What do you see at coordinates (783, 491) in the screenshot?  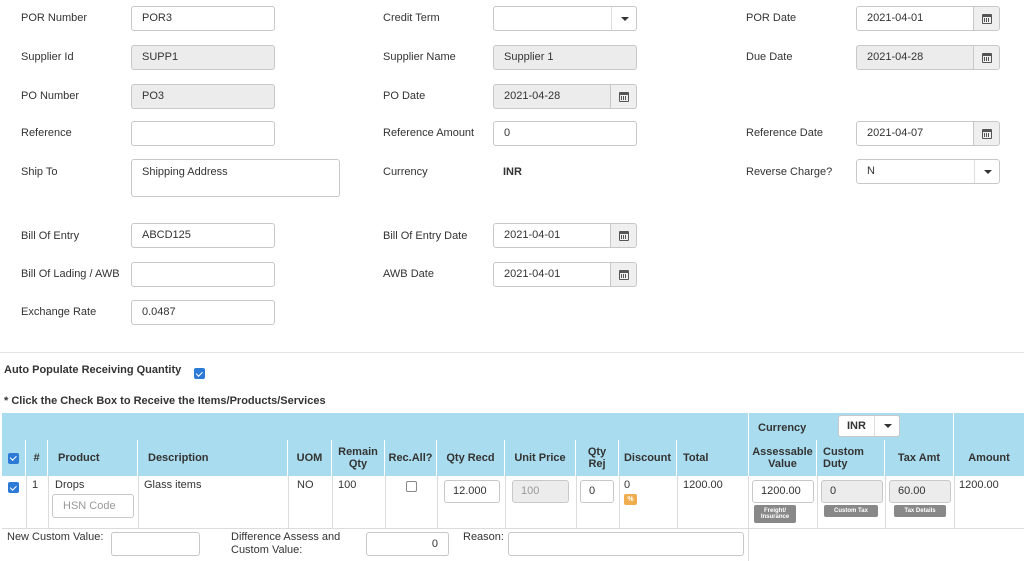 I see `assessable-value-input: 1200.00` at bounding box center [783, 491].